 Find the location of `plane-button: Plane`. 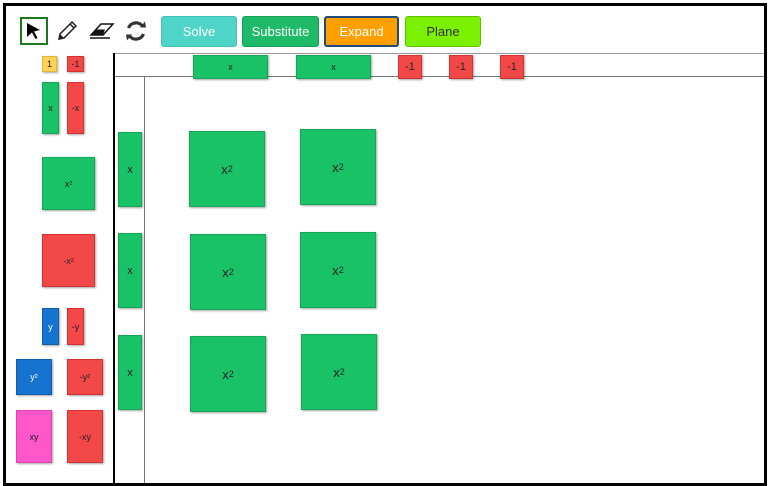

plane-button: Plane is located at coordinates (443, 31).